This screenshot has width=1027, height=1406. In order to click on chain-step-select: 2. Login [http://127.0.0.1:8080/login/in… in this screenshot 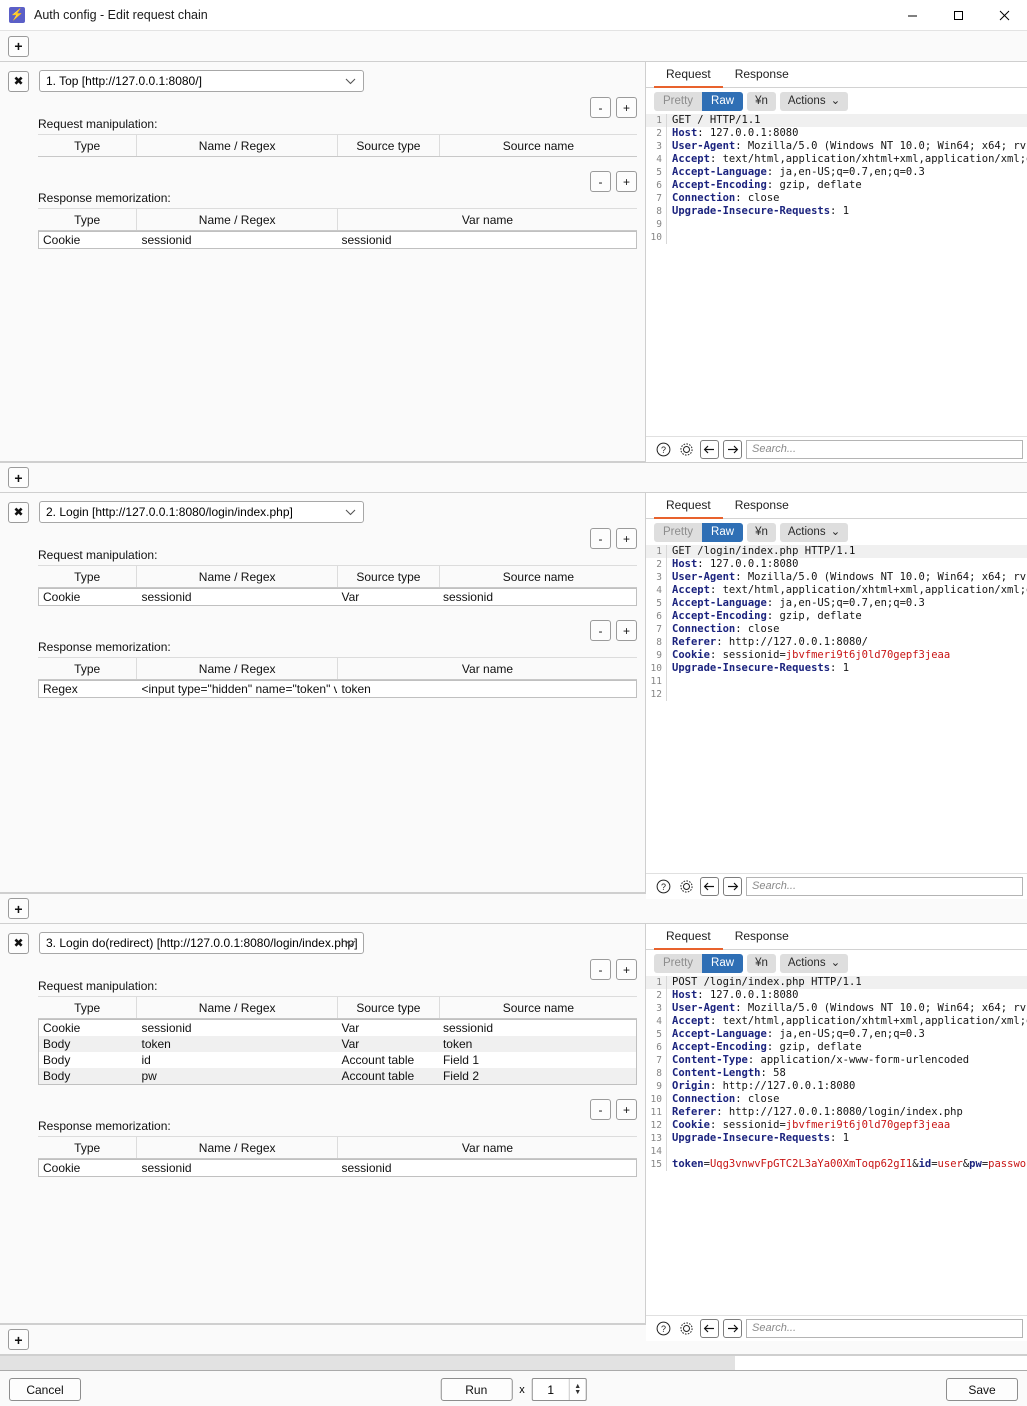, I will do `click(201, 512)`.